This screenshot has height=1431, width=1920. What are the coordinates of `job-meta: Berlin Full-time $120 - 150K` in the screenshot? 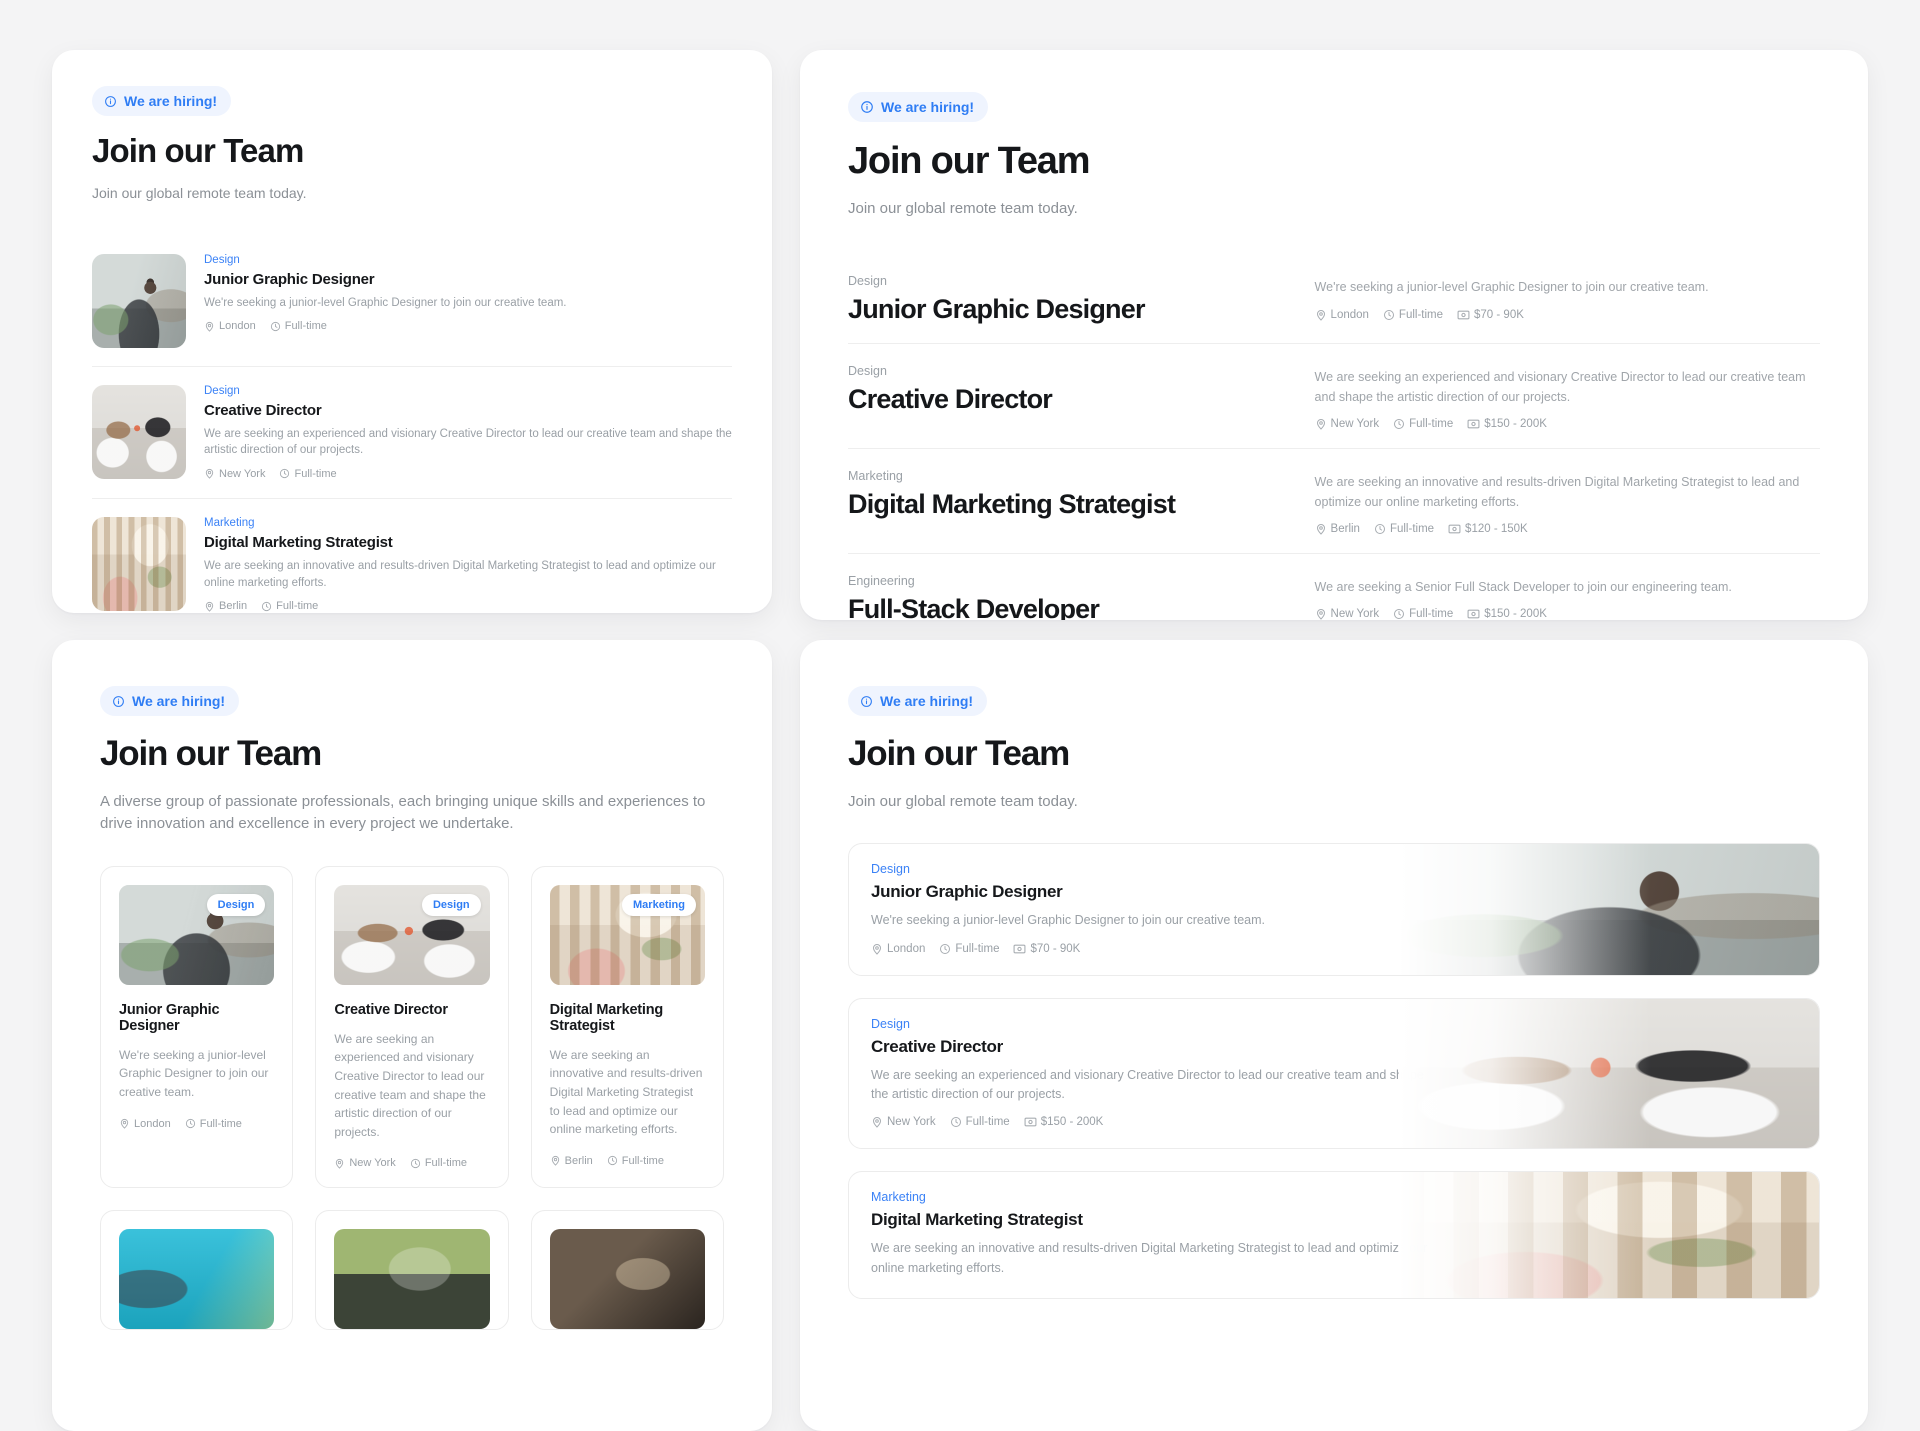 It's located at (1567, 529).